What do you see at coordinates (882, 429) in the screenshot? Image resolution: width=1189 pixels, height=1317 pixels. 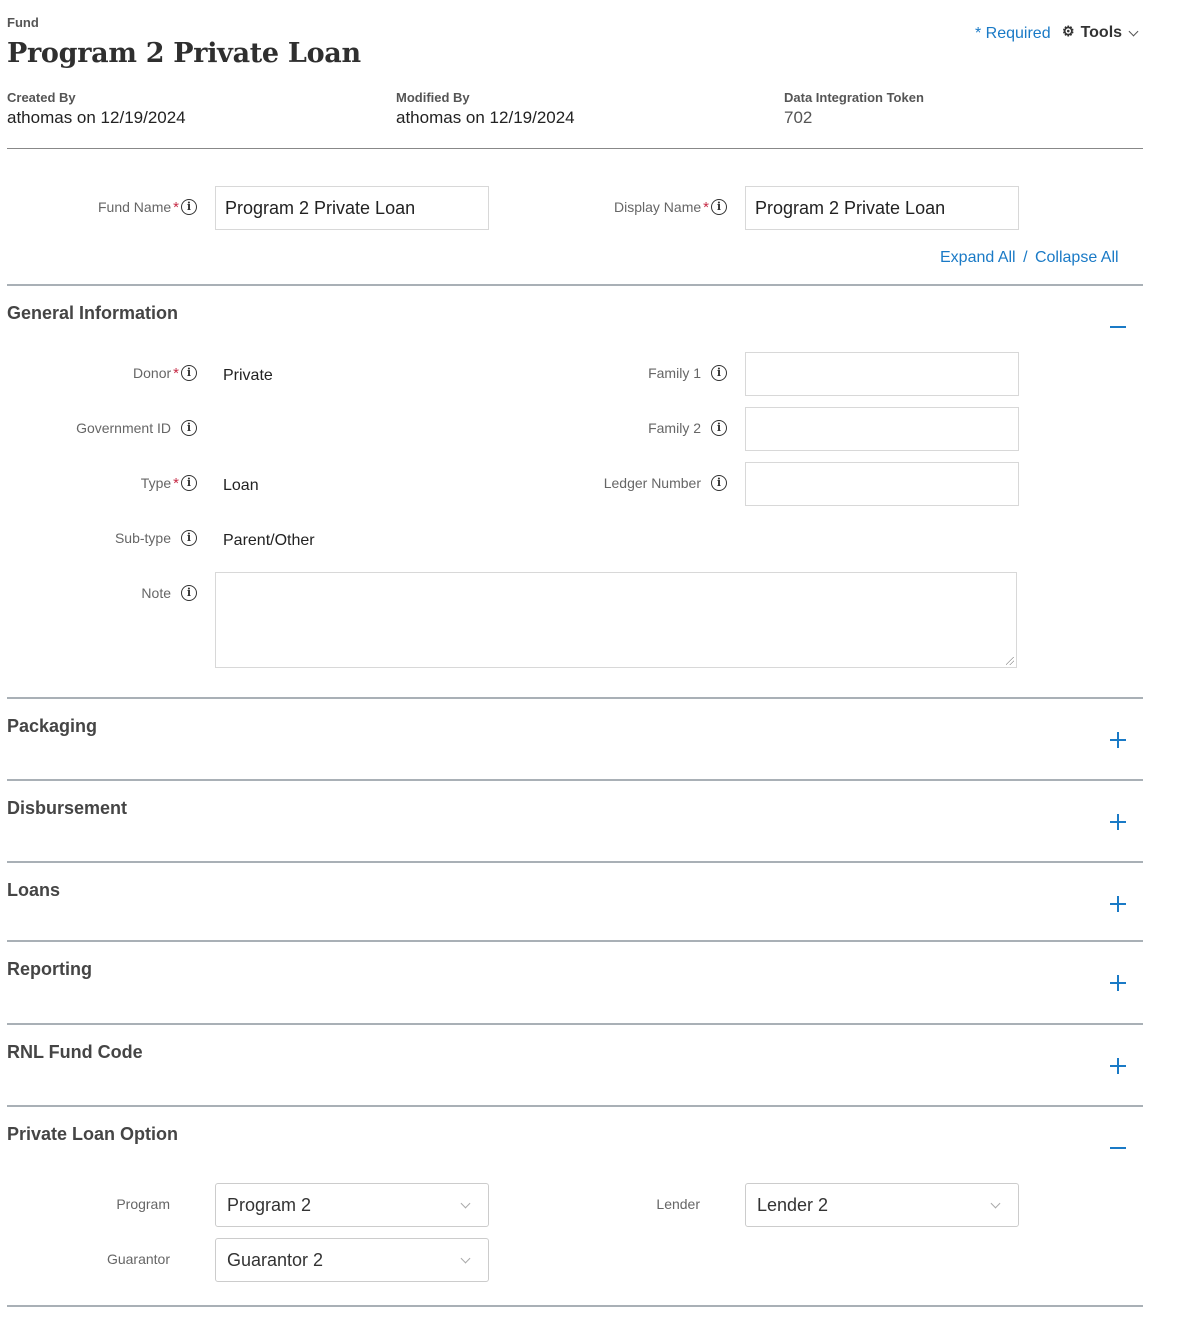 I see `family-2-input` at bounding box center [882, 429].